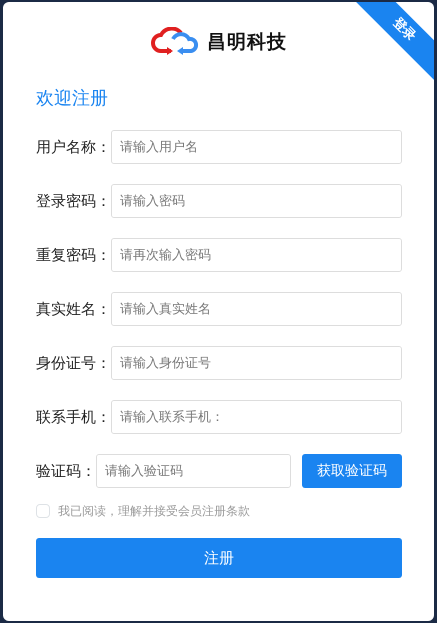  What do you see at coordinates (394, 42) in the screenshot?
I see `login-link: 登录` at bounding box center [394, 42].